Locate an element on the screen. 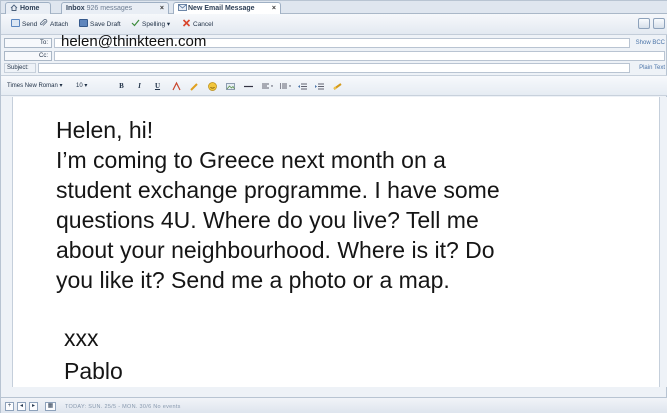 The width and height of the screenshot is (667, 413). editor-left-margin is located at coordinates (7, 242).